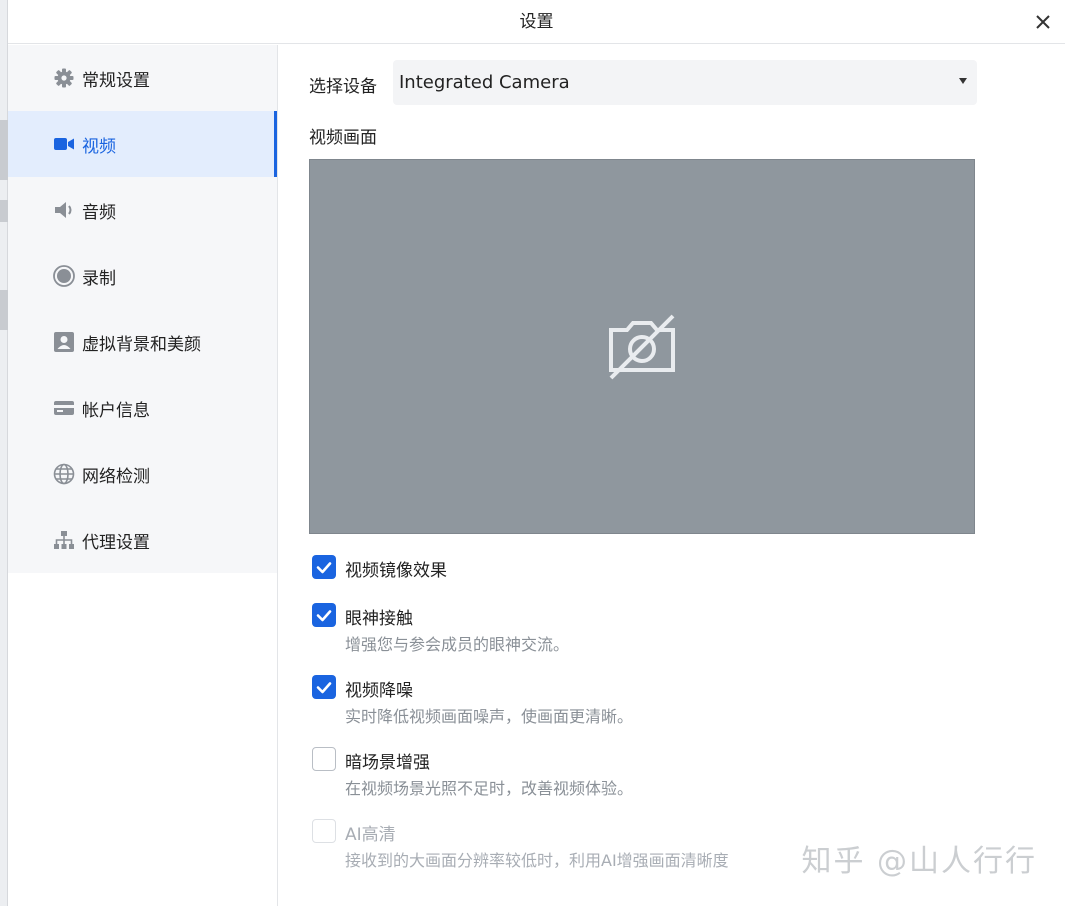 The height and width of the screenshot is (906, 1065). I want to click on option-description: 实时降低视频画面噪声，使画面更清晰。, so click(489, 716).